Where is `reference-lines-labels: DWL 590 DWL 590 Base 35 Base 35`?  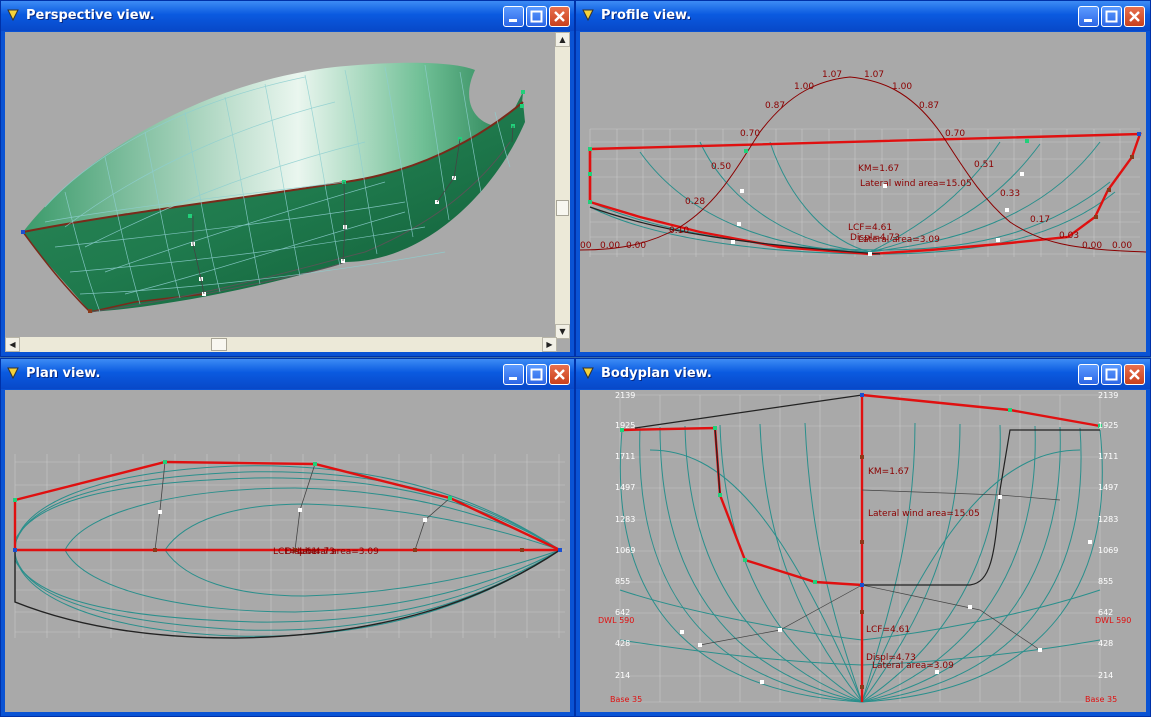
reference-lines-labels: DWL 590 DWL 590 Base 35 Base 35 is located at coordinates (864, 660).